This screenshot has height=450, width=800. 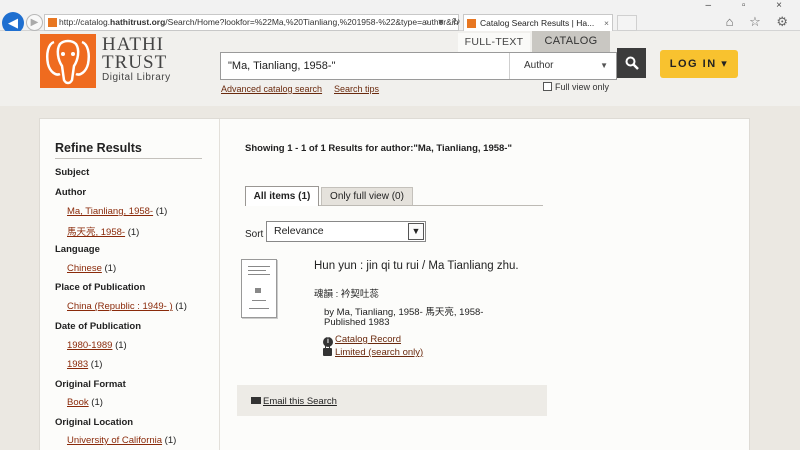 What do you see at coordinates (356, 89) in the screenshot?
I see `search-tips-link: Search tips` at bounding box center [356, 89].